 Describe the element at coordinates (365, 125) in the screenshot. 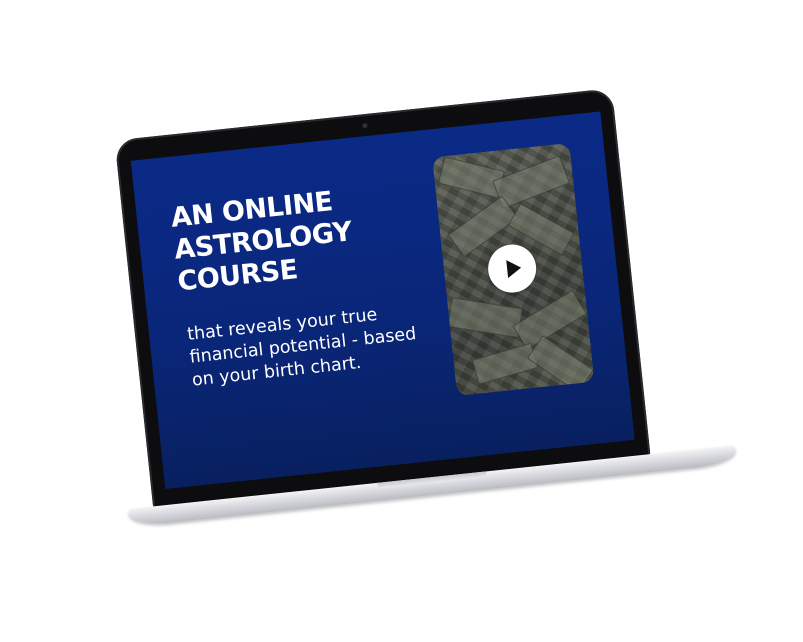

I see `webcam-icon` at that location.